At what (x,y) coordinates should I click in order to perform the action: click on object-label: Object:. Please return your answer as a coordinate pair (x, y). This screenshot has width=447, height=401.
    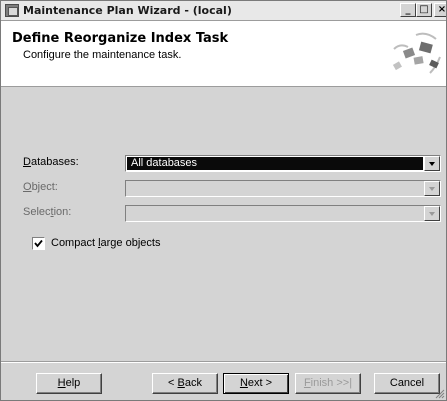
    Looking at the image, I should click on (40, 187).